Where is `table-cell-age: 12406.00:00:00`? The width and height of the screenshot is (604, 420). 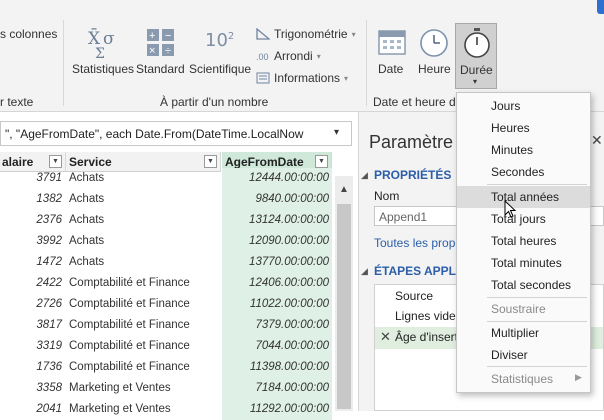
table-cell-age: 12406.00:00:00 is located at coordinates (277, 283).